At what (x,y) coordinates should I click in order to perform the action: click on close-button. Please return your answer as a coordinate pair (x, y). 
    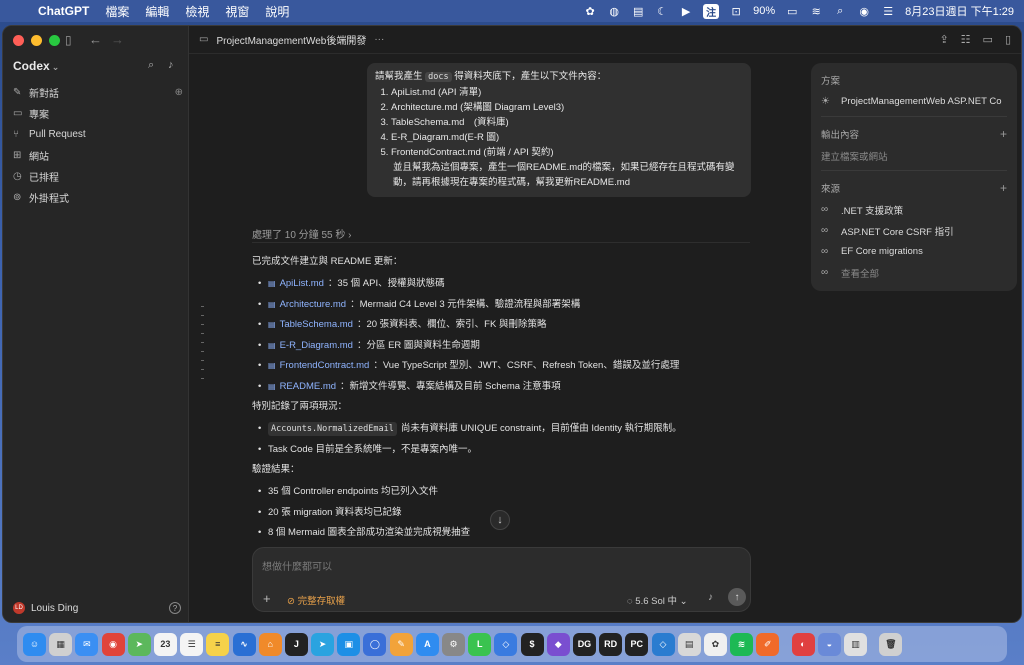
    Looking at the image, I should click on (18, 40).